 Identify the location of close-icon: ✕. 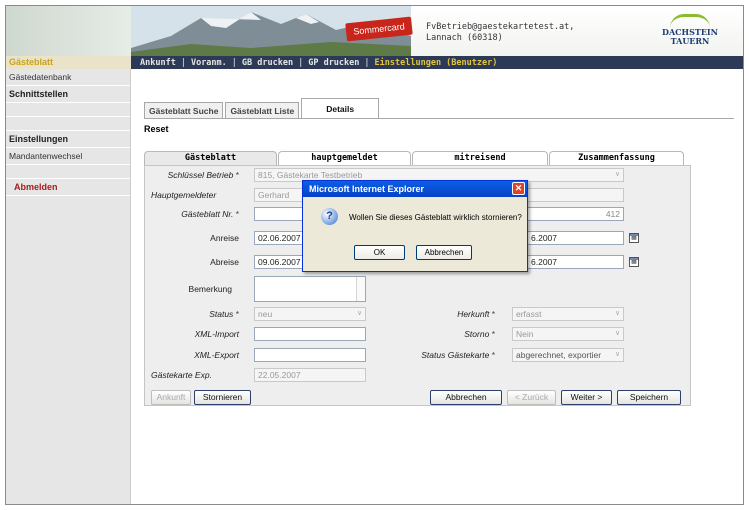
(518, 188).